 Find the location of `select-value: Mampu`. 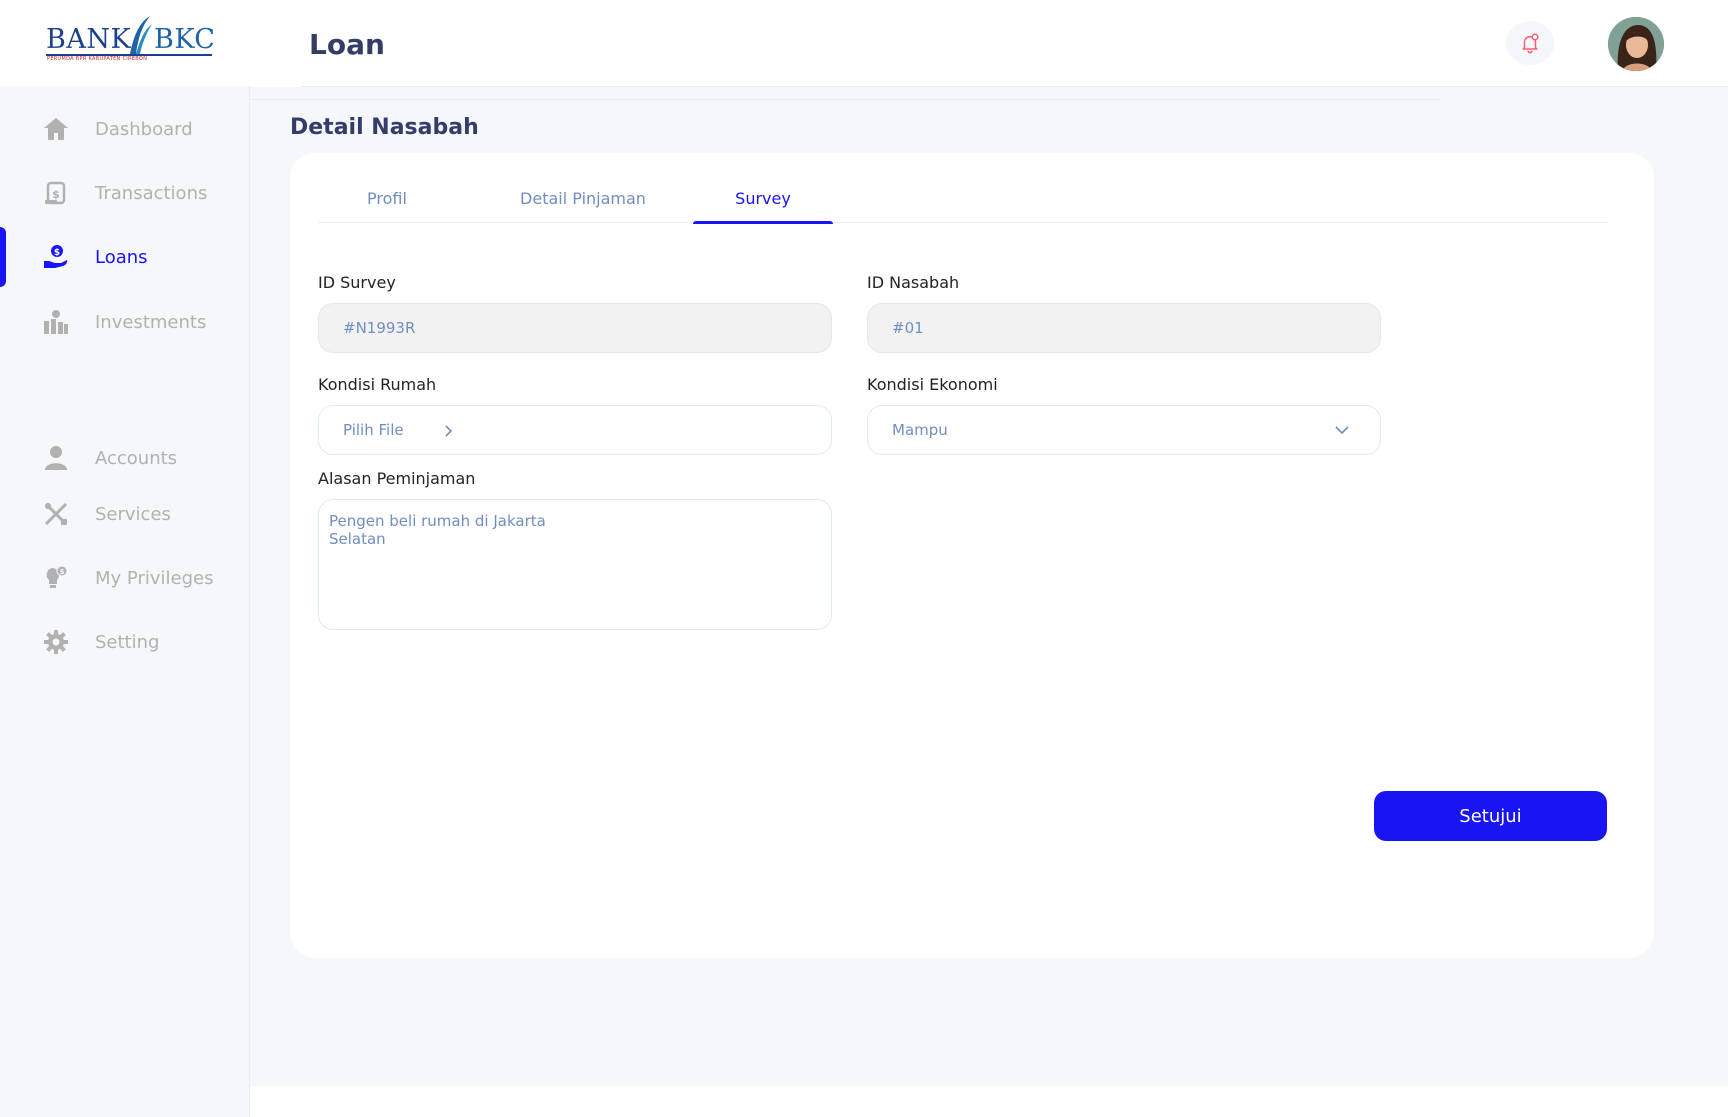

select-value: Mampu is located at coordinates (920, 430).